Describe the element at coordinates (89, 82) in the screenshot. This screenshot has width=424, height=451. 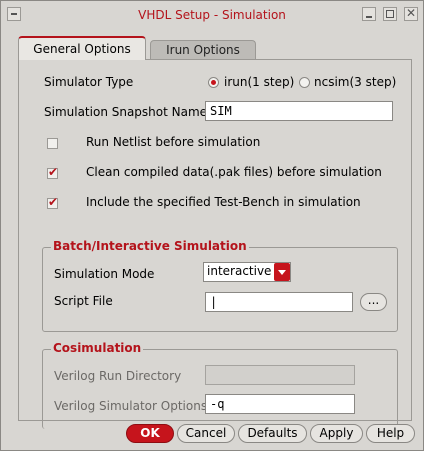
I see `simulator-type-label: Simulator Type` at that location.